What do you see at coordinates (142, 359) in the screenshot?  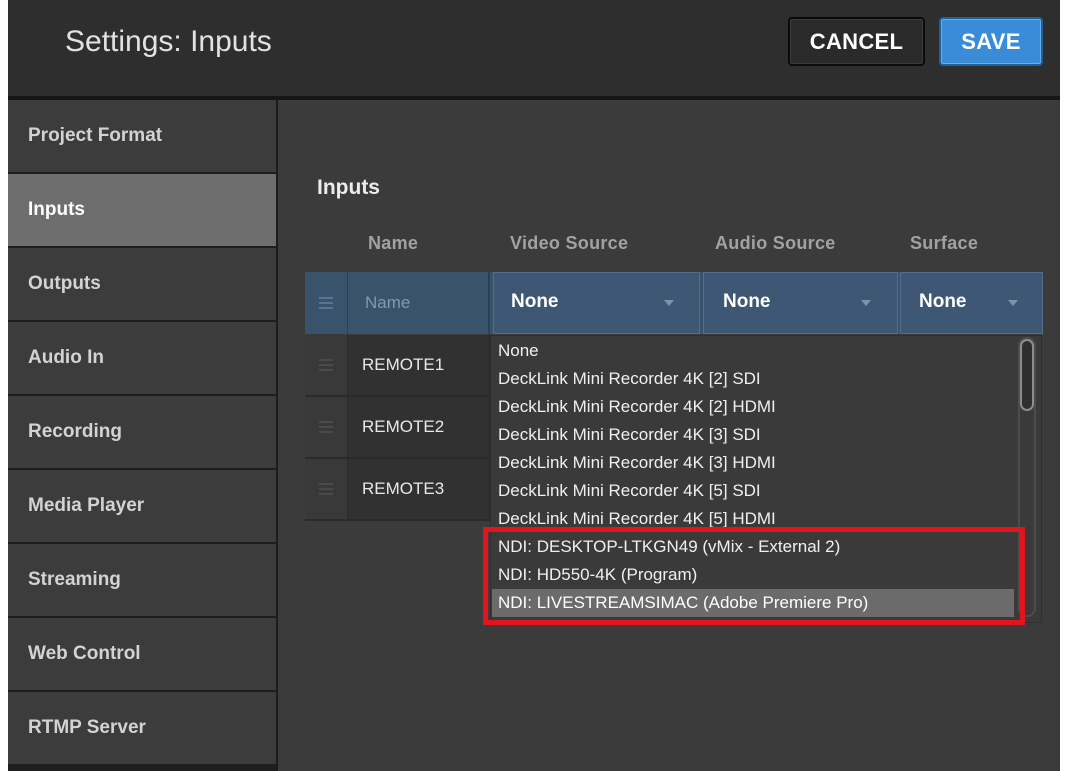 I see `sidebar-item-audio-in: Audio In` at bounding box center [142, 359].